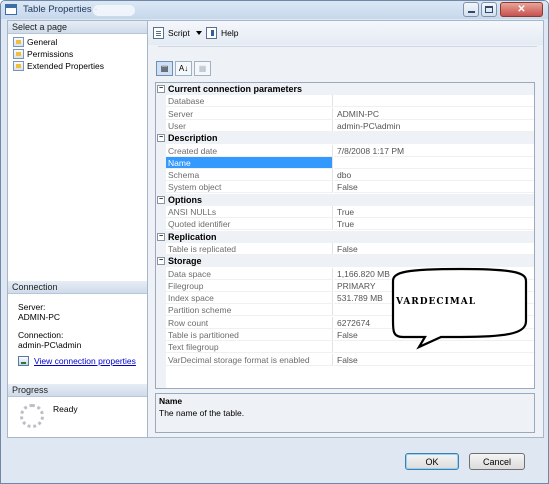  Describe the element at coordinates (436, 302) in the screenshot. I see `callout-text: VARDECIMAL` at that location.